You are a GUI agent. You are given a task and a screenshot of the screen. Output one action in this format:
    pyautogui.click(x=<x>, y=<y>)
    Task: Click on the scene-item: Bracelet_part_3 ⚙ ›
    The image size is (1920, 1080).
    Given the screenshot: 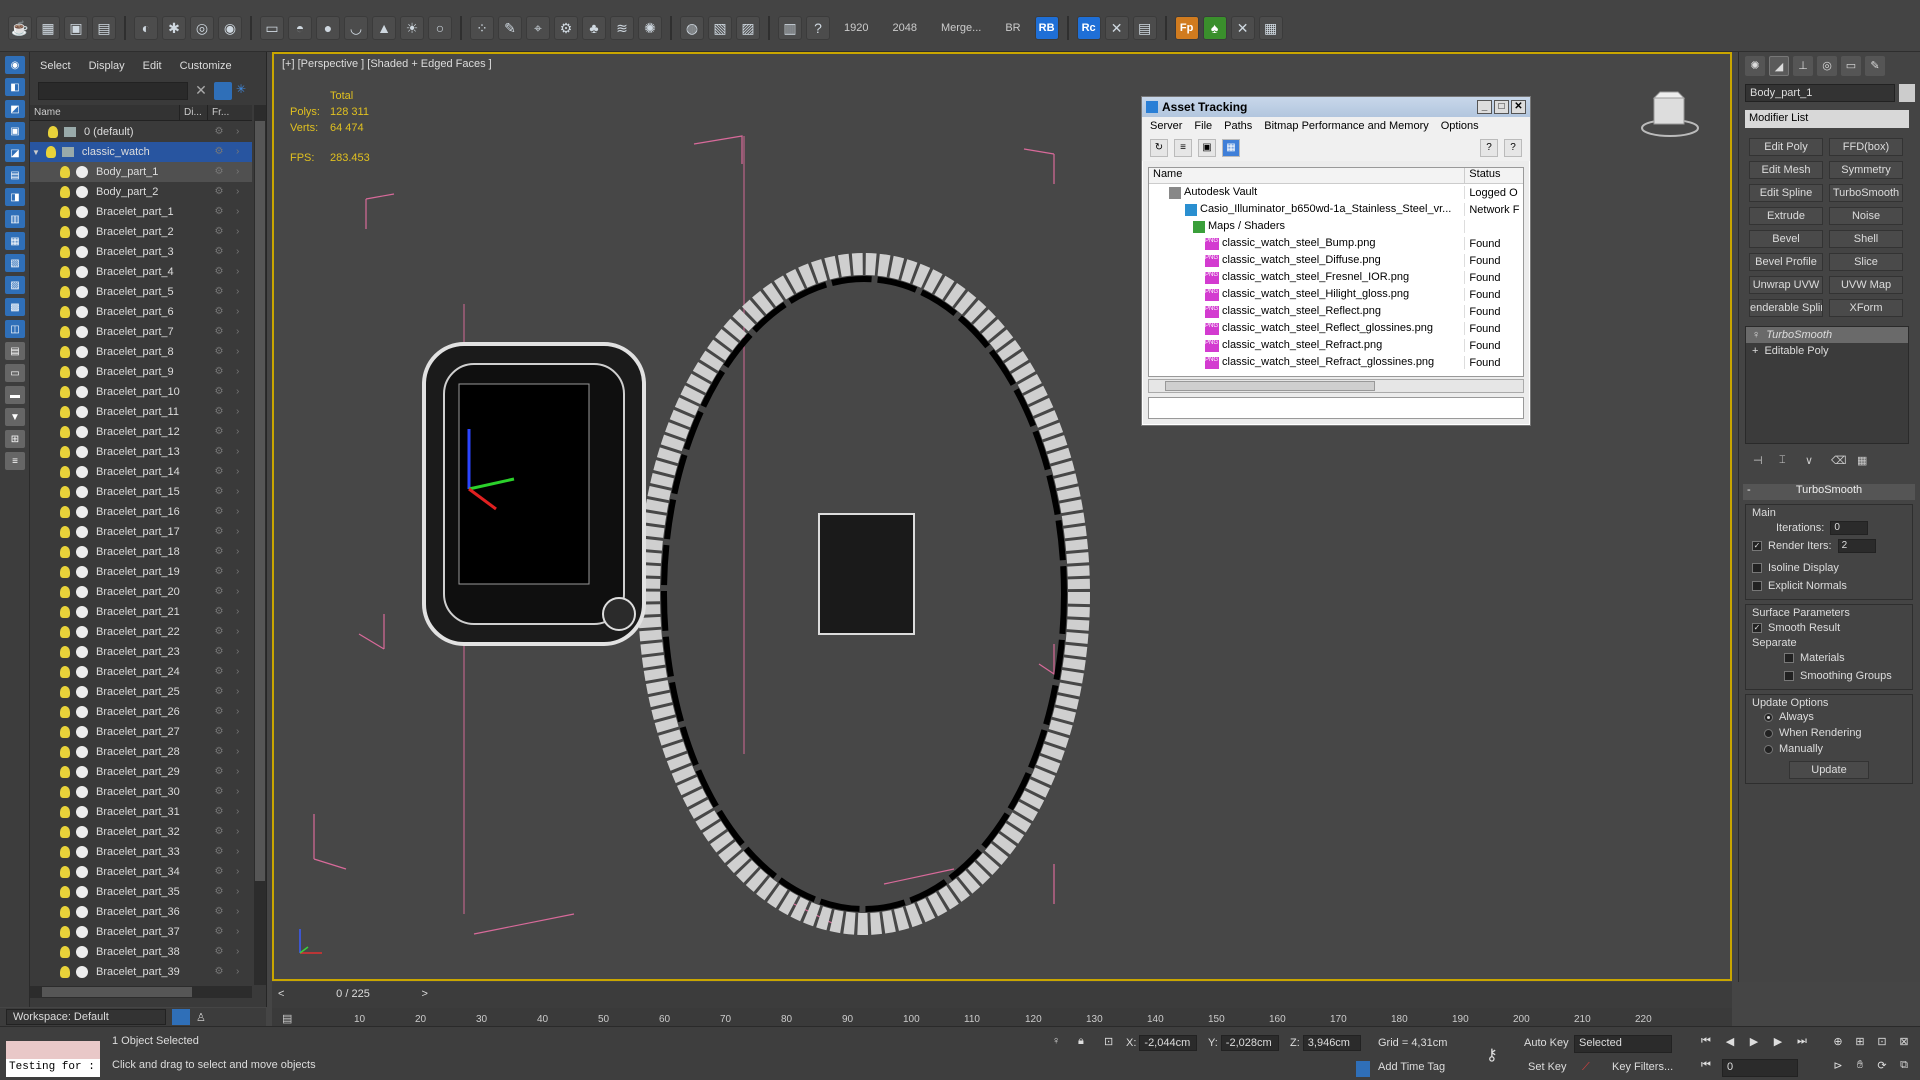 What is the action you would take?
    pyautogui.click(x=141, y=252)
    